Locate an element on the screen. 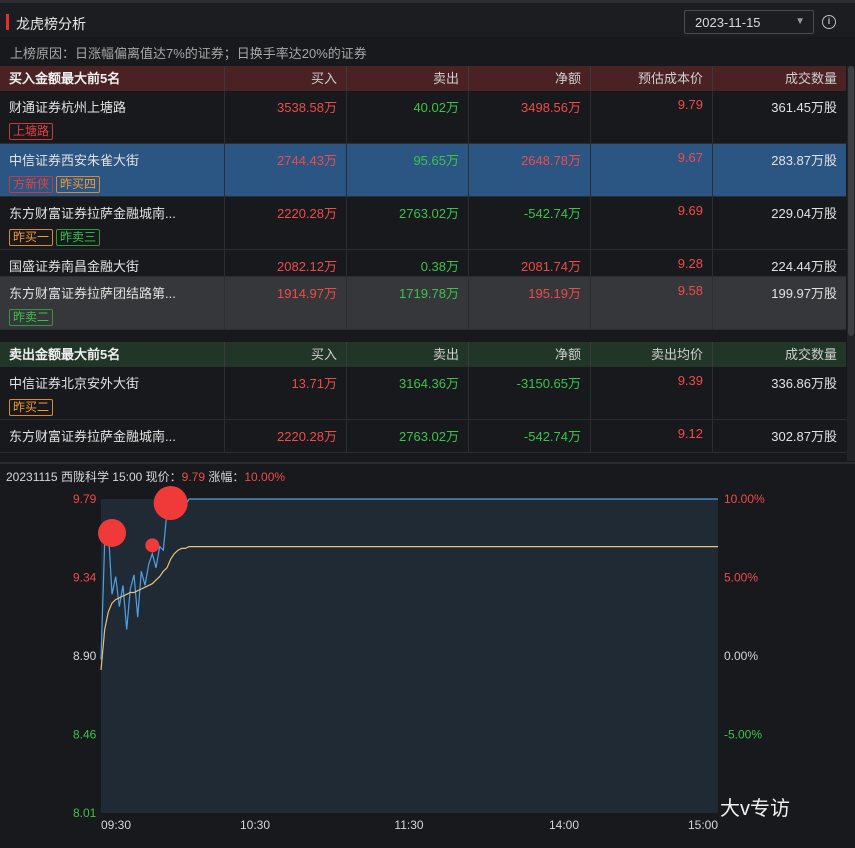 This screenshot has width=855, height=848. y-tick-label: 9.79 is located at coordinates (85, 499).